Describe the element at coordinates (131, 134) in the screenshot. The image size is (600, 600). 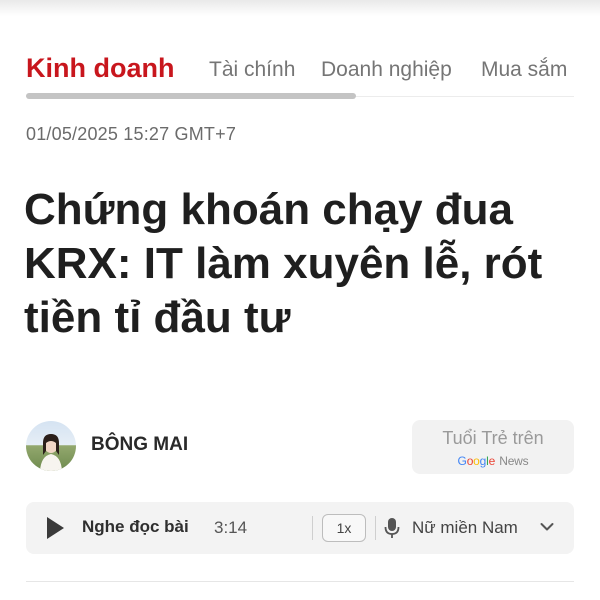
I see `publish-timestamp: 01/05/2025 15:27 GMT+7` at that location.